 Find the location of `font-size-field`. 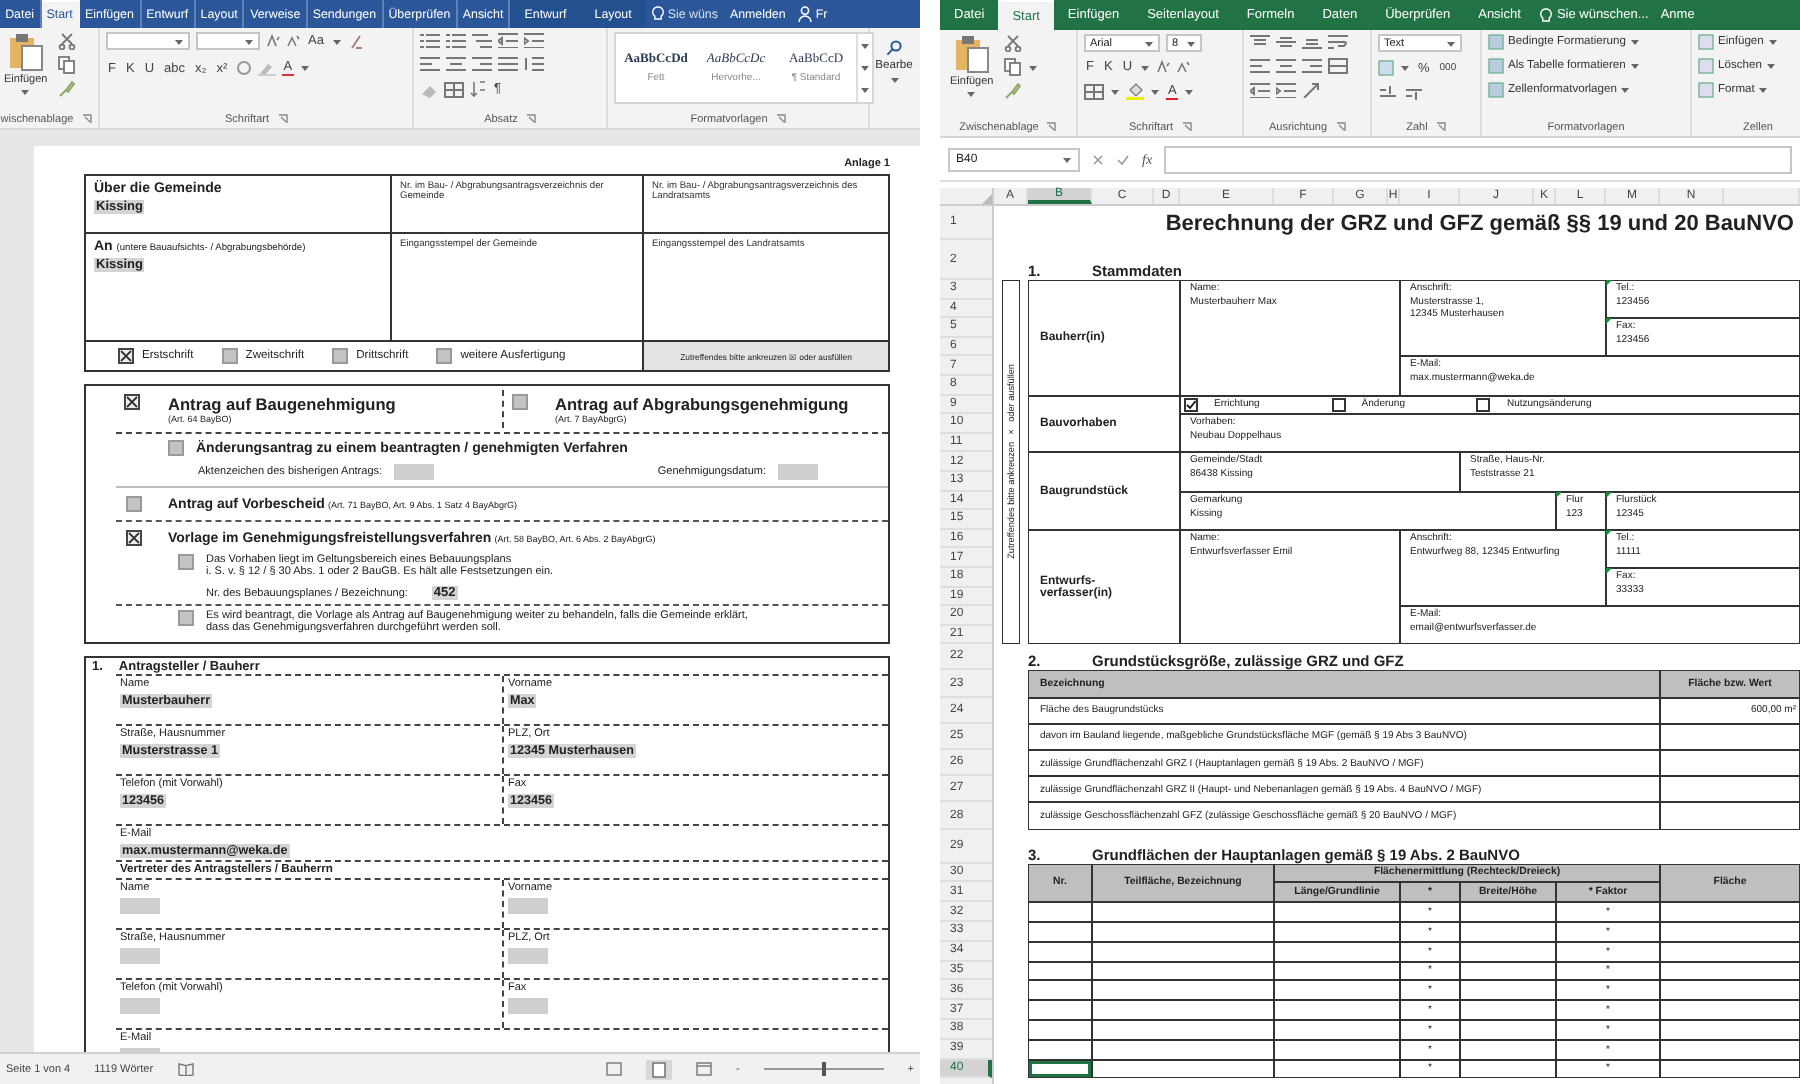

font-size-field is located at coordinates (228, 41).